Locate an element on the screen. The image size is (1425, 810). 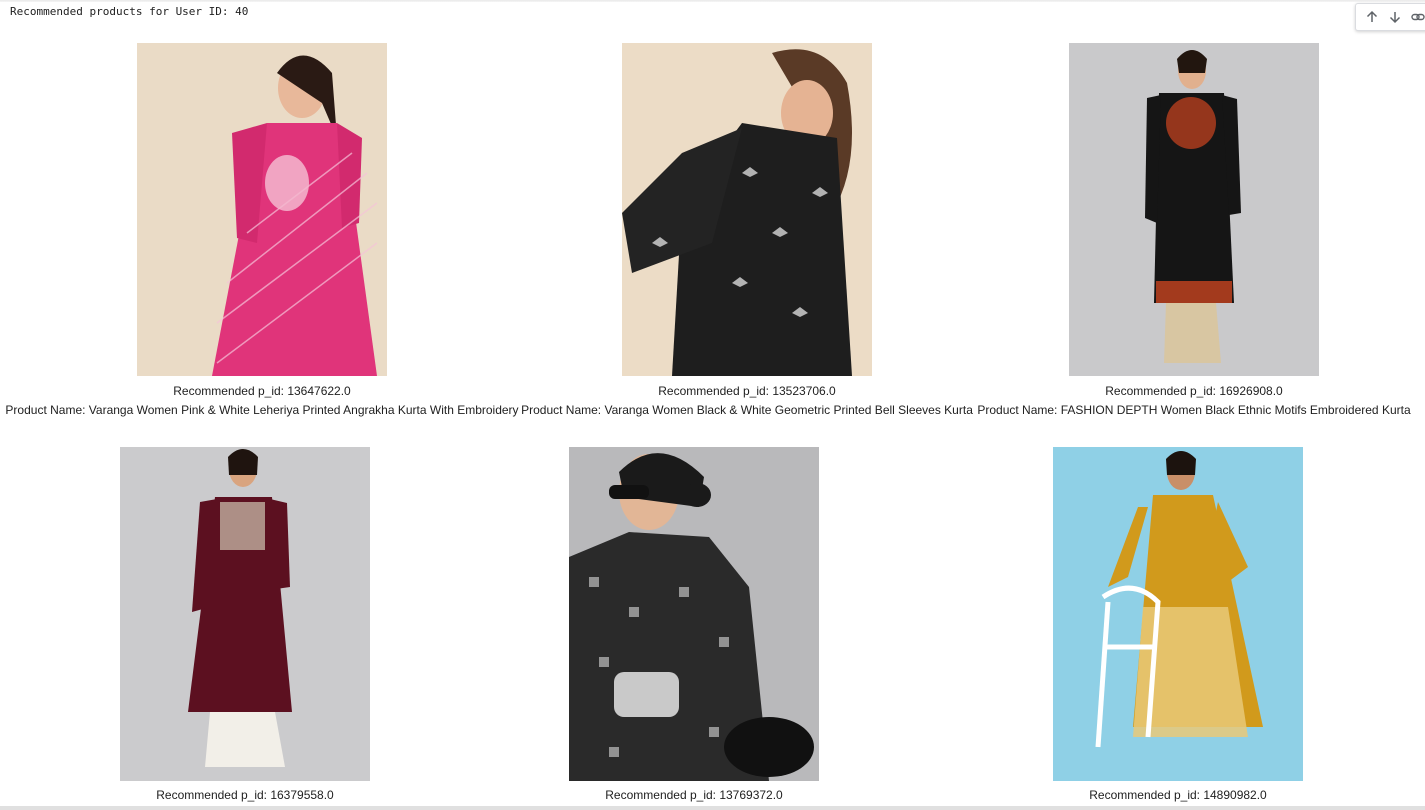
product-id-label: Recommended p_id: 13647622.0 is located at coordinates (262, 391).